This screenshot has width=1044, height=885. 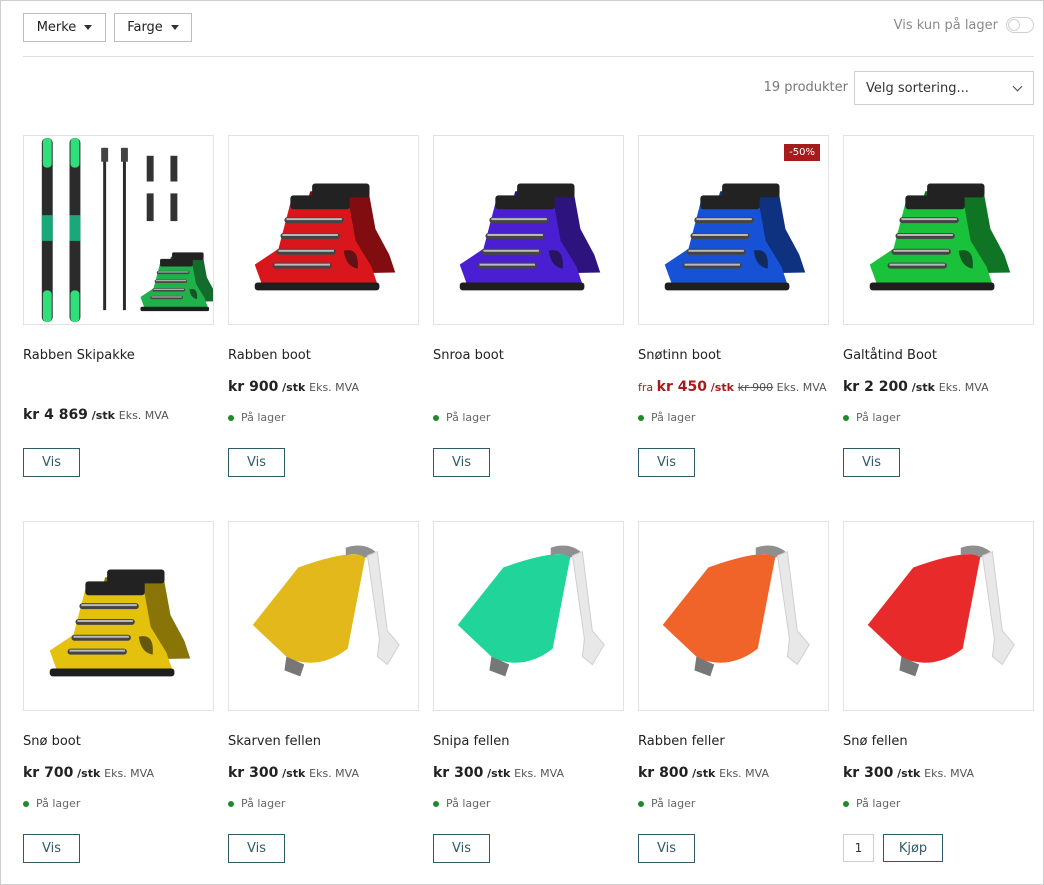 I want to click on product-card: Snroa boot På lager Vis, so click(x=528, y=307).